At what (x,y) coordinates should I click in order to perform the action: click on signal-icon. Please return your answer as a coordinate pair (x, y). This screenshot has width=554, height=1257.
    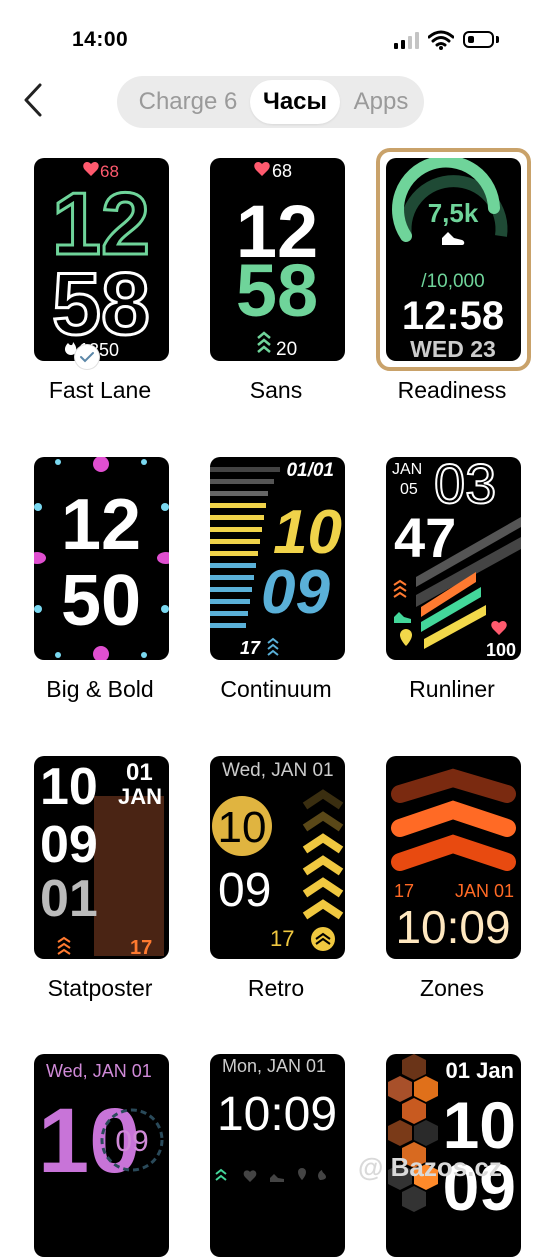
    Looking at the image, I should click on (407, 40).